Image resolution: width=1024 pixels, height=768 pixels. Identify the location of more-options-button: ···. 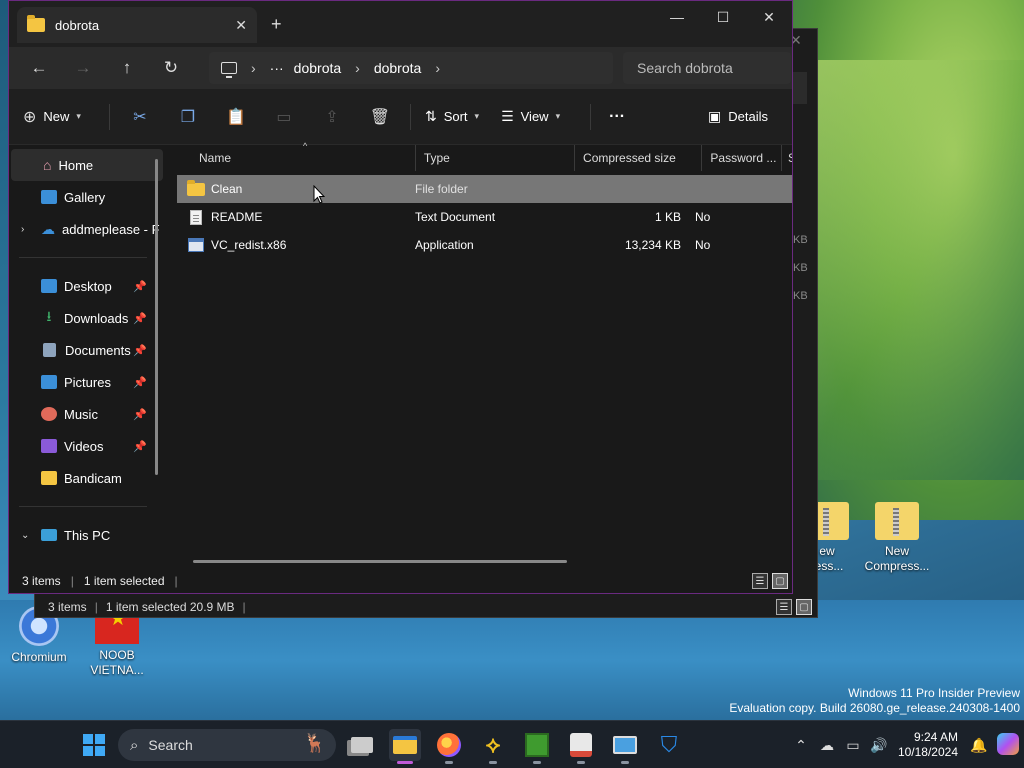
(617, 117).